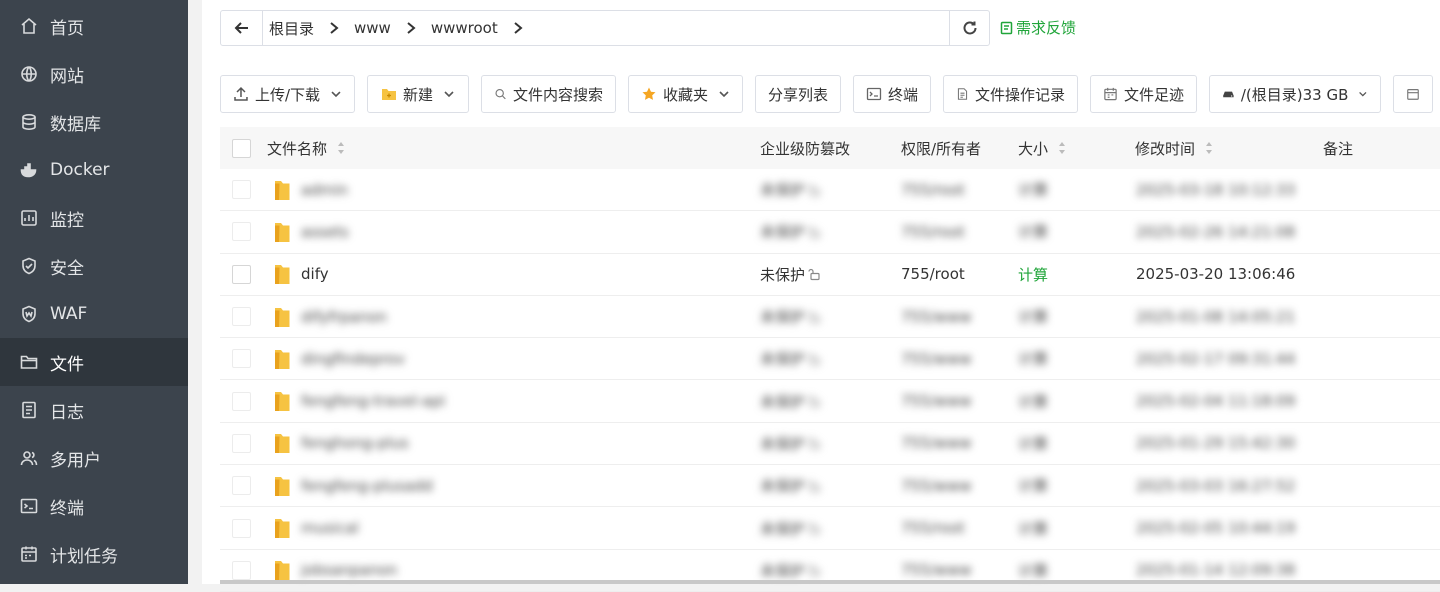  What do you see at coordinates (67, 268) in the screenshot?
I see `sidebar-item-label: 安全` at bounding box center [67, 268].